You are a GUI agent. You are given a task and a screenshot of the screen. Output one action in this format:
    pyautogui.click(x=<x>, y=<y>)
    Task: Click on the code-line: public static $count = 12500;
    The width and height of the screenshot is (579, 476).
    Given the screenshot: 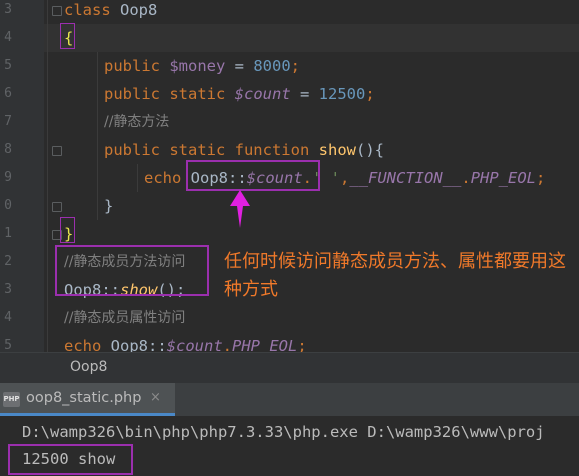 What is the action you would take?
    pyautogui.click(x=239, y=94)
    